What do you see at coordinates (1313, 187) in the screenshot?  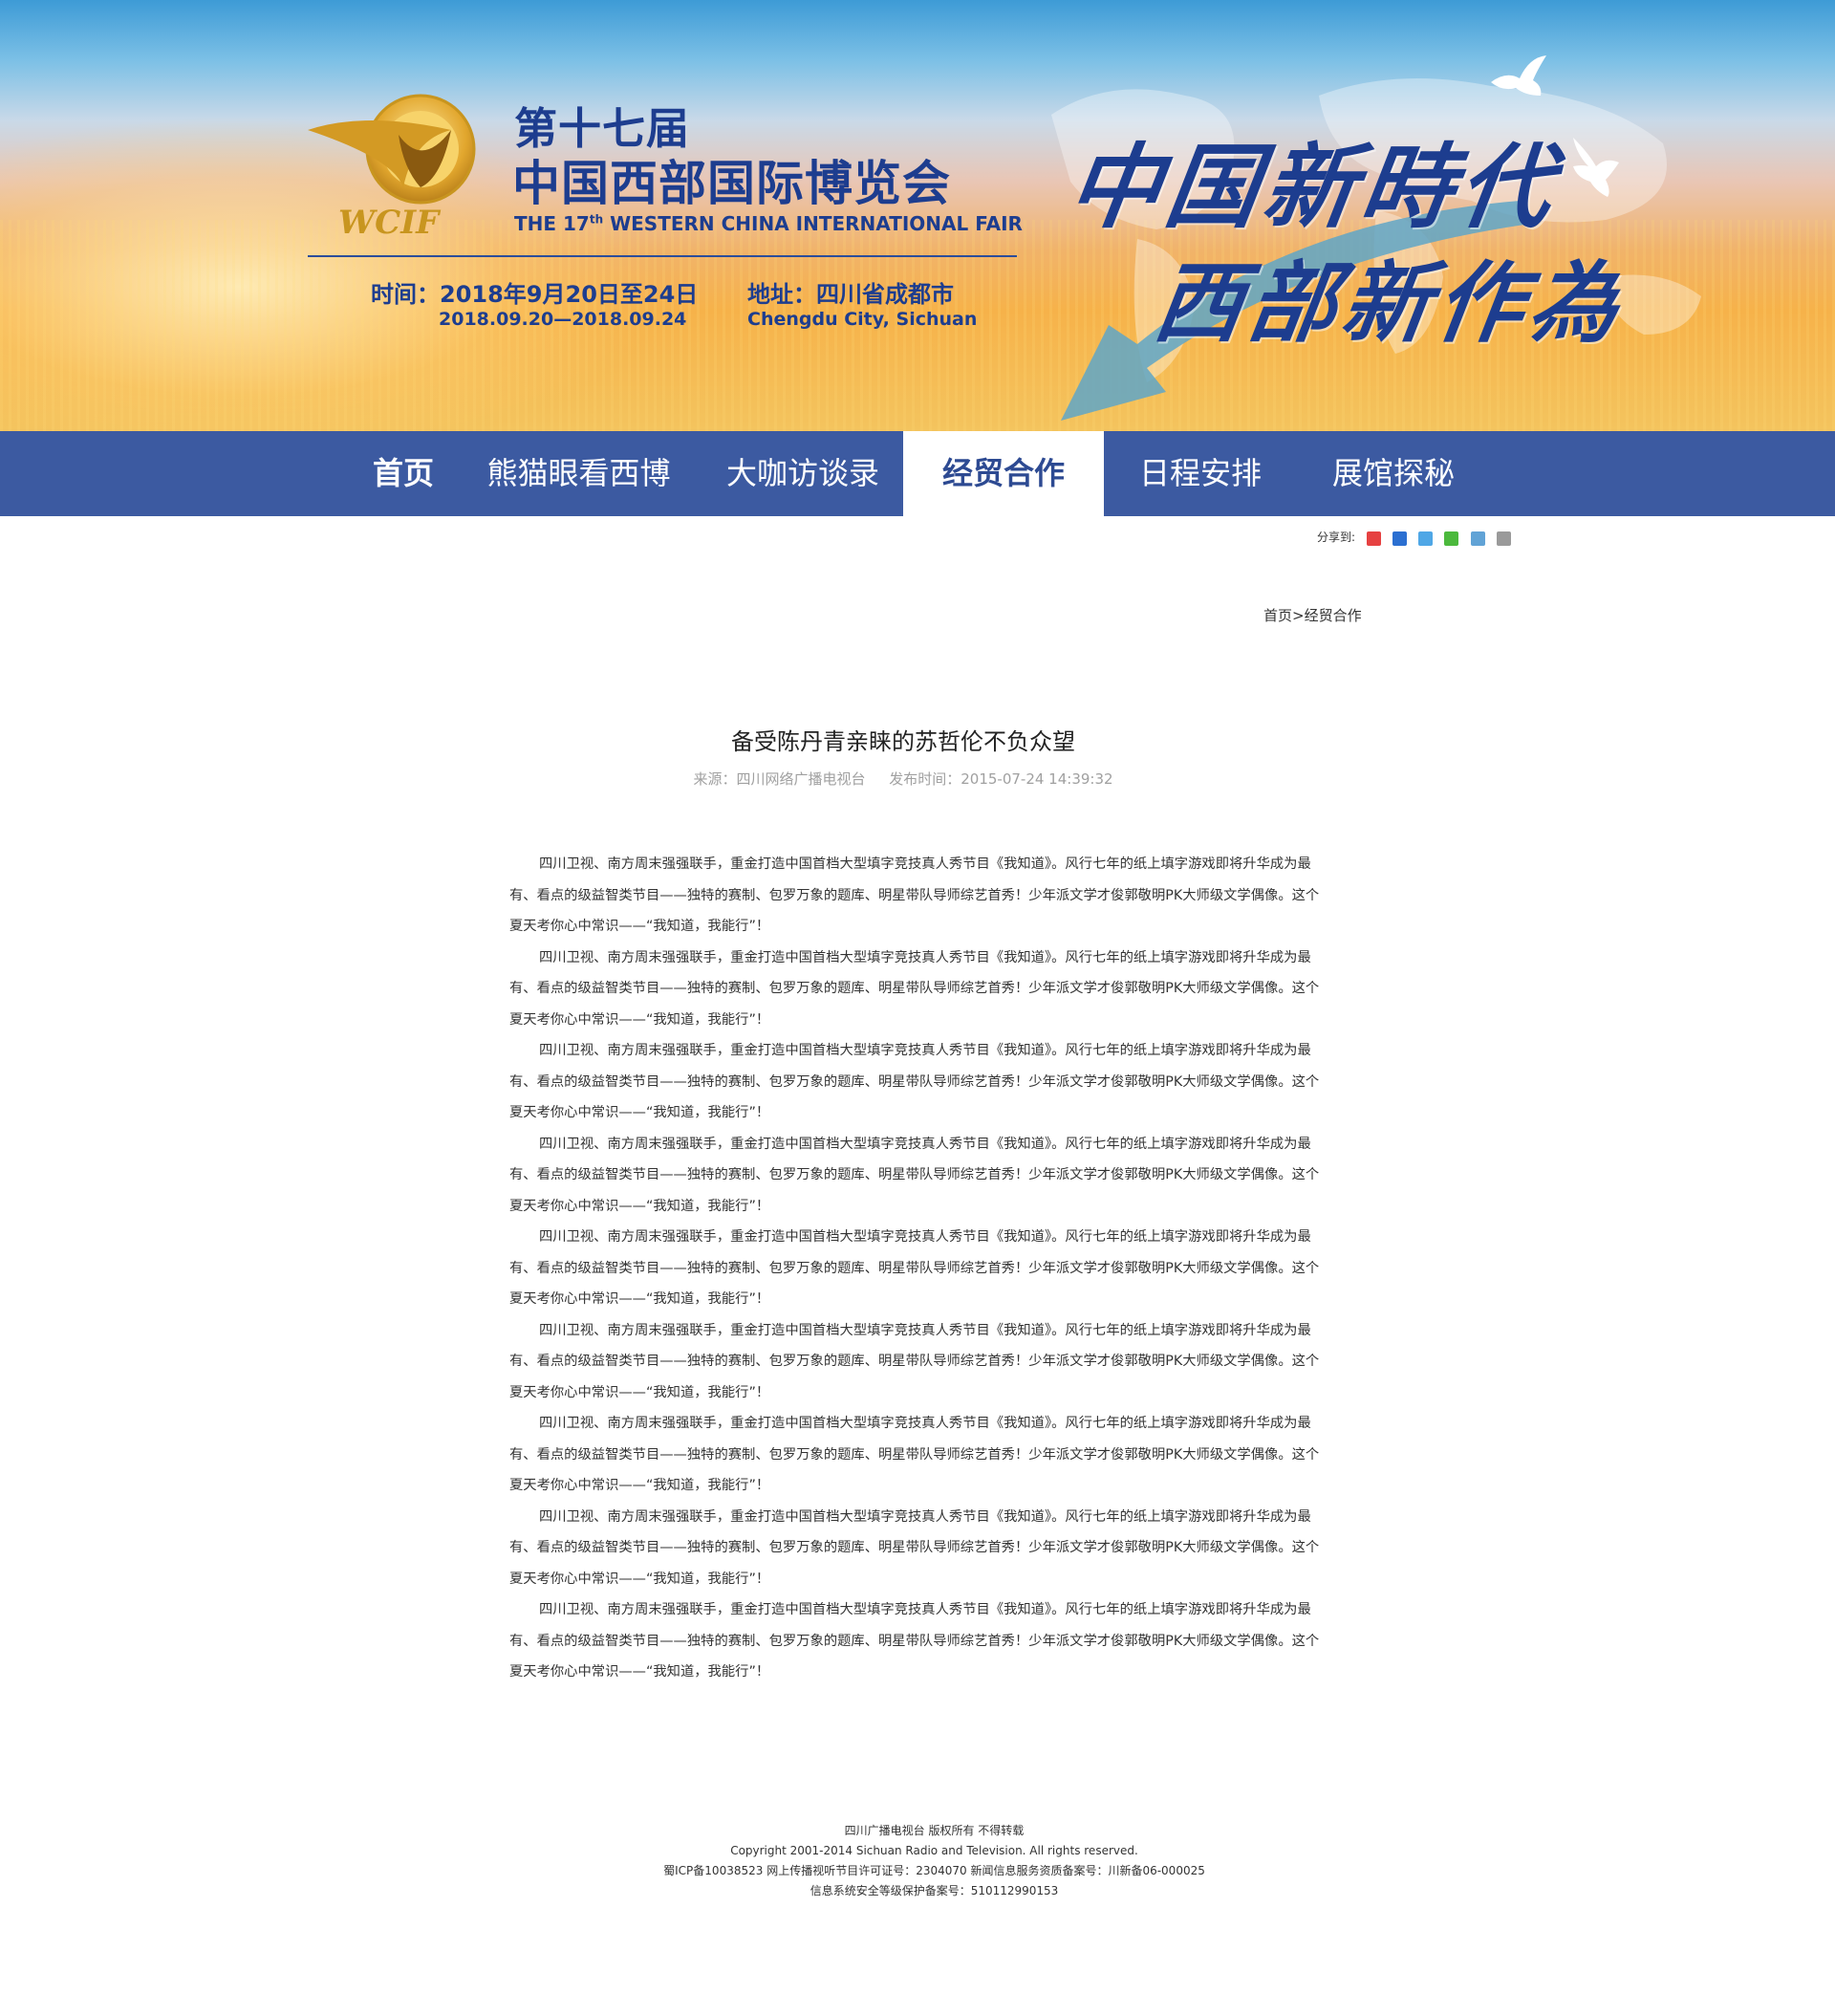 I see `slogan-line-1: 中国新時代` at bounding box center [1313, 187].